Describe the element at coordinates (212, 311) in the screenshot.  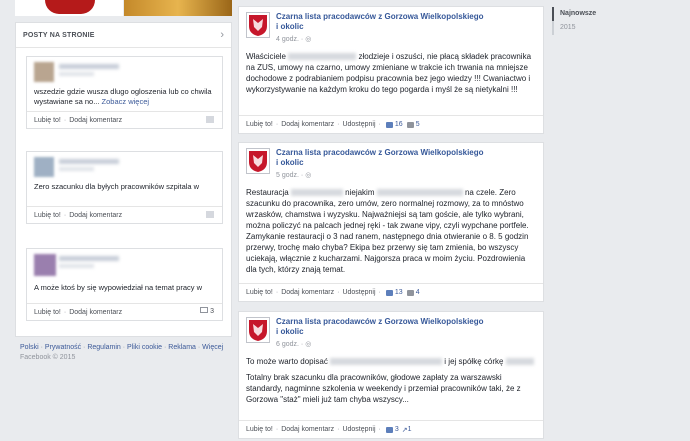
I see `comment-count-value: 3` at that location.